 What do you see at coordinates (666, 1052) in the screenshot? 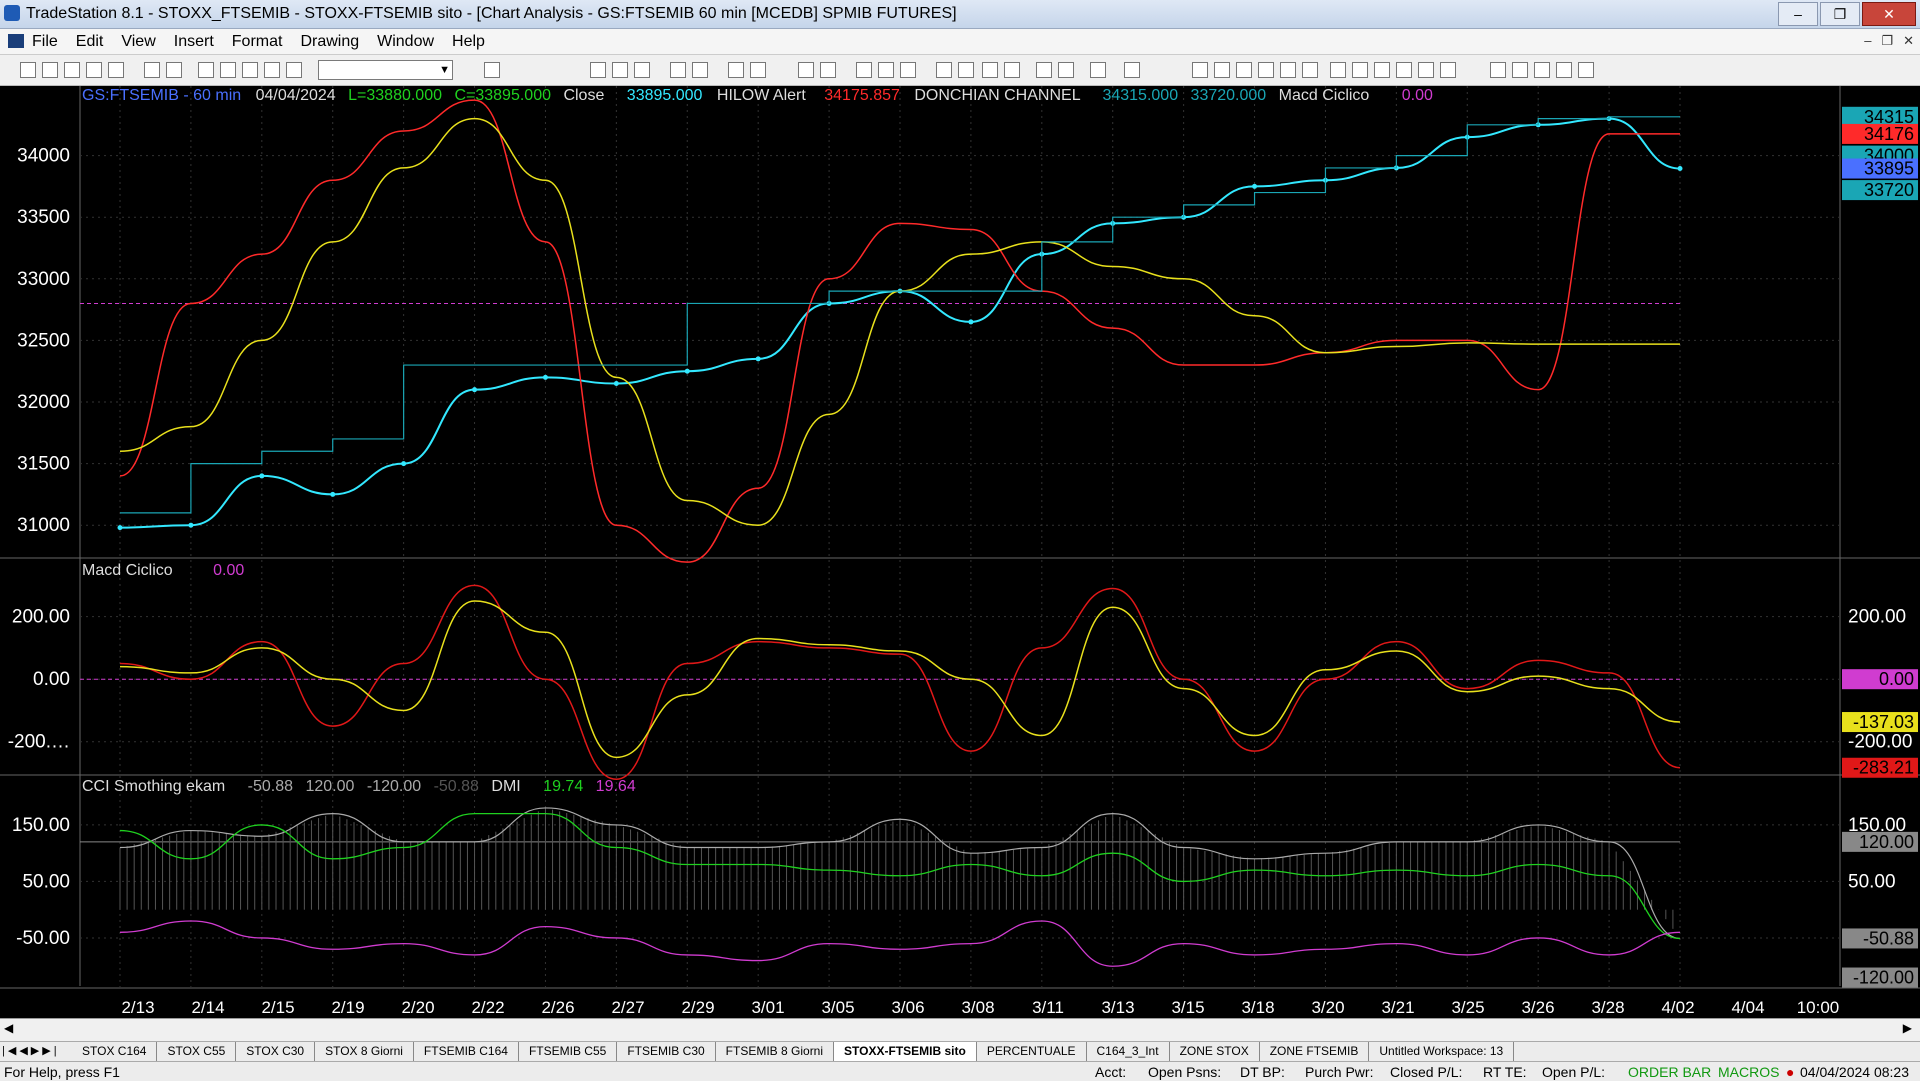
I see `workspace-tab: FTSEMIB C30` at bounding box center [666, 1052].